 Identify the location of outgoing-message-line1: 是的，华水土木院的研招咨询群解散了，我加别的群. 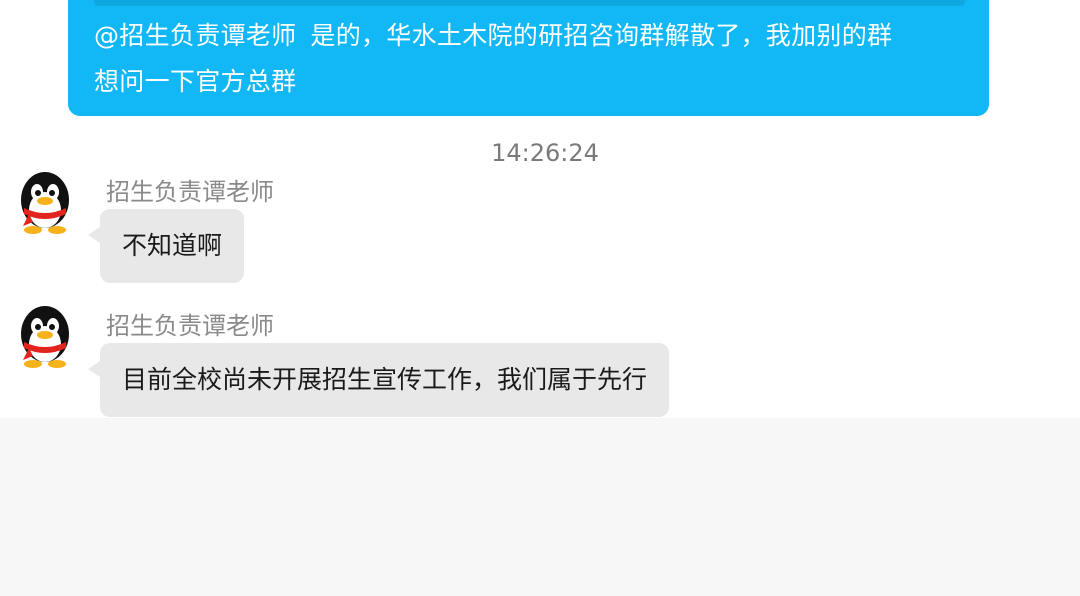
(601, 35).